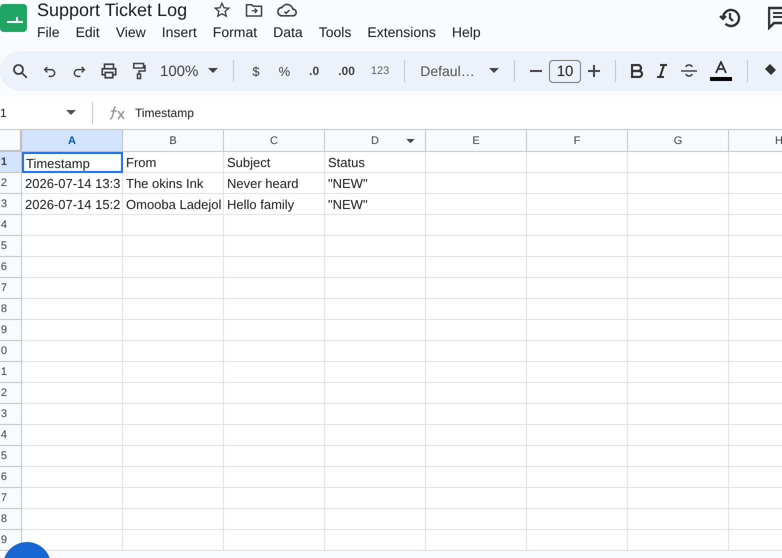 The image size is (782, 558). I want to click on increase-decimals-button: .00, so click(346, 71).